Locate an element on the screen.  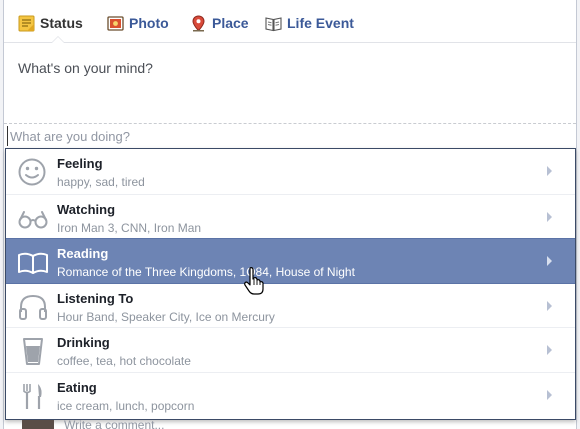
tab-place: Place is located at coordinates (219, 23).